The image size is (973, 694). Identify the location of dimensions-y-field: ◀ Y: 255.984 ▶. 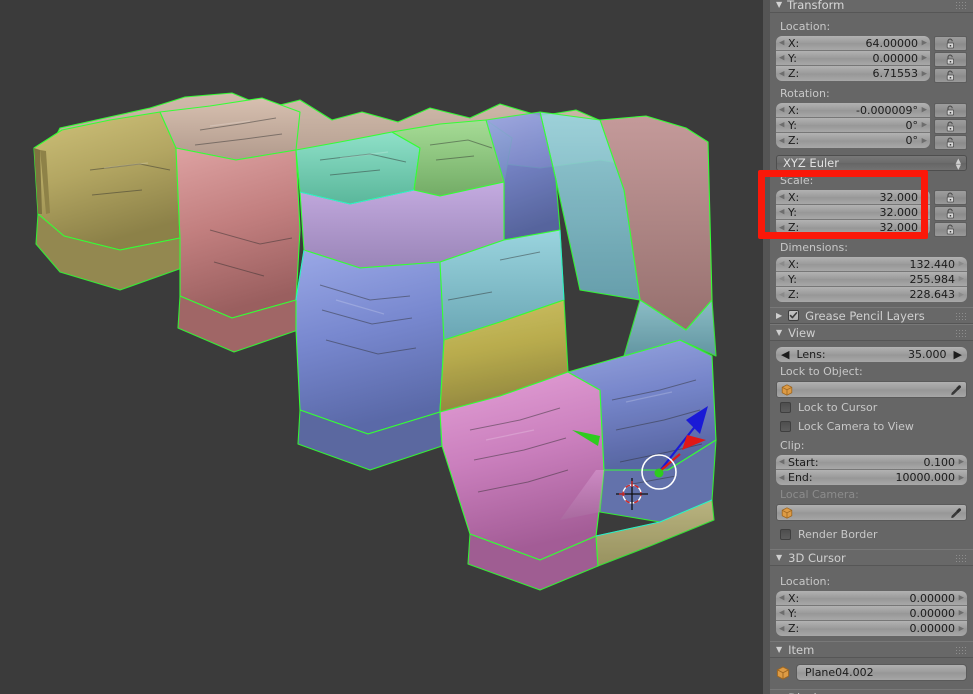
(871, 279).